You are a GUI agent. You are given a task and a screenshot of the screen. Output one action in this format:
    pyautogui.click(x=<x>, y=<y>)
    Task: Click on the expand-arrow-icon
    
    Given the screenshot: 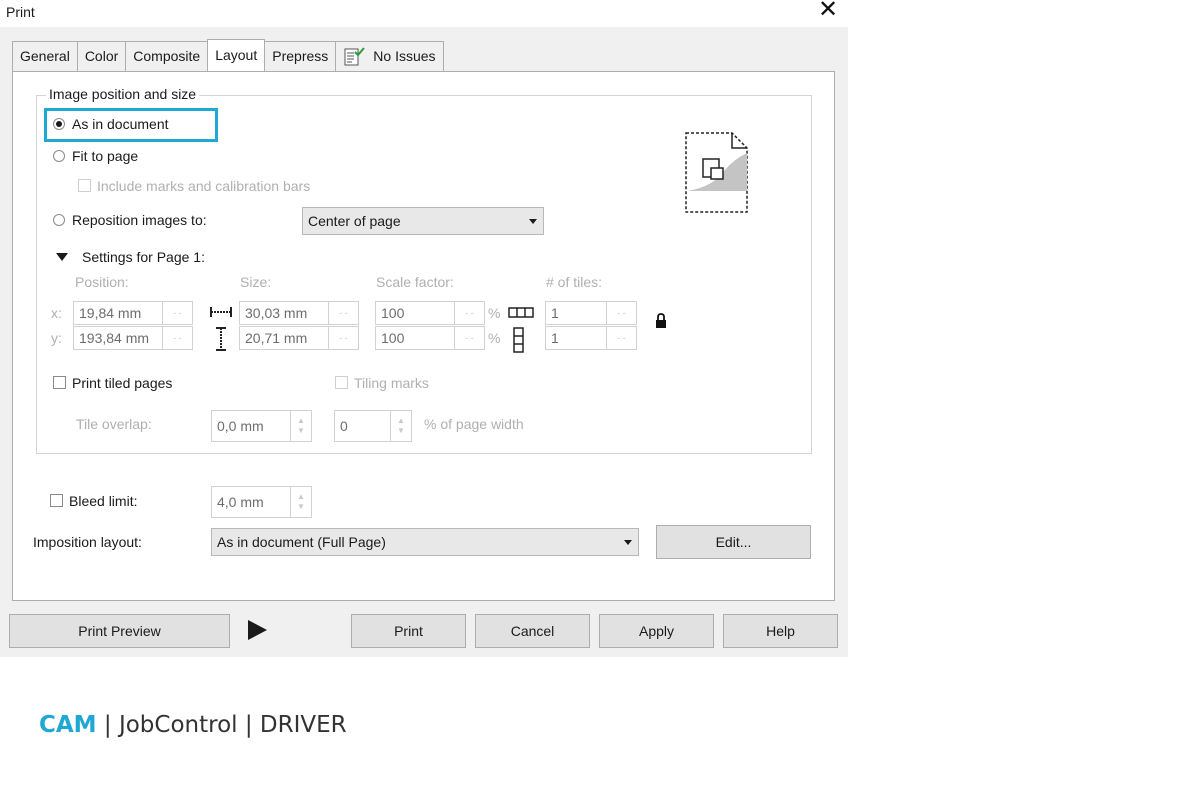 What is the action you would take?
    pyautogui.click(x=257, y=630)
    